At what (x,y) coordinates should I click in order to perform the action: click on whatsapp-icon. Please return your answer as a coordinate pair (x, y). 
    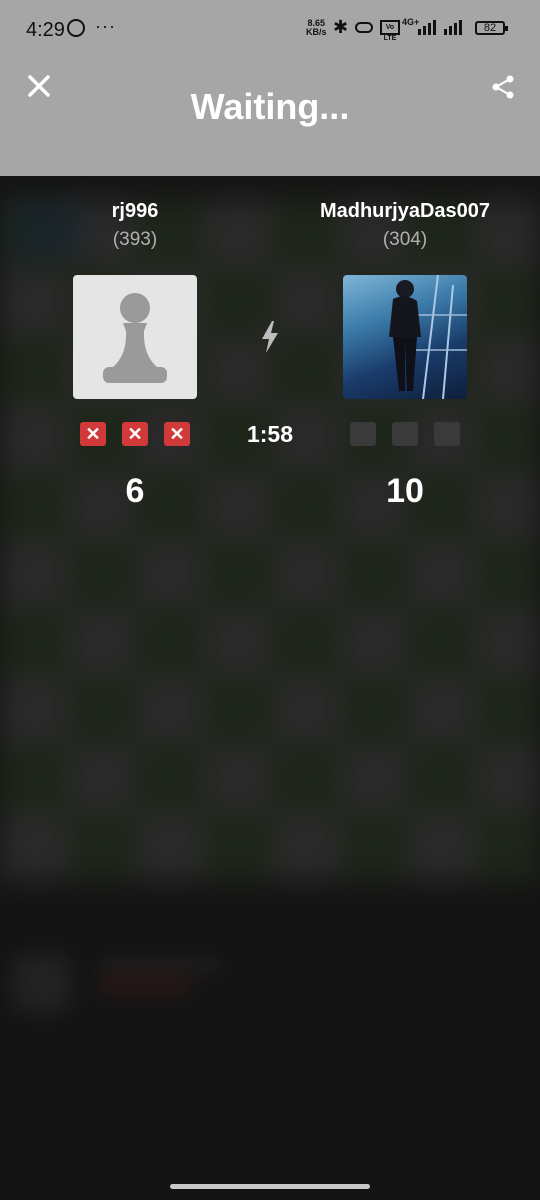
    Looking at the image, I should click on (76, 28).